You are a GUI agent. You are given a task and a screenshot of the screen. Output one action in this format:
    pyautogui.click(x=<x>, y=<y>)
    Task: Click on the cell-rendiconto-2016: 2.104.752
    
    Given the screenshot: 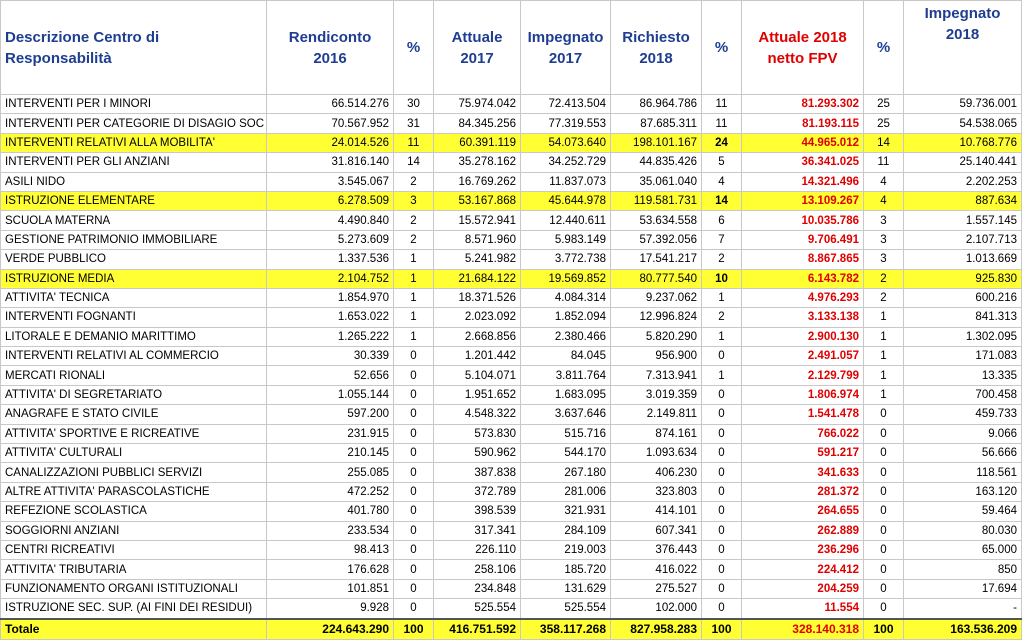 What is the action you would take?
    pyautogui.click(x=330, y=278)
    